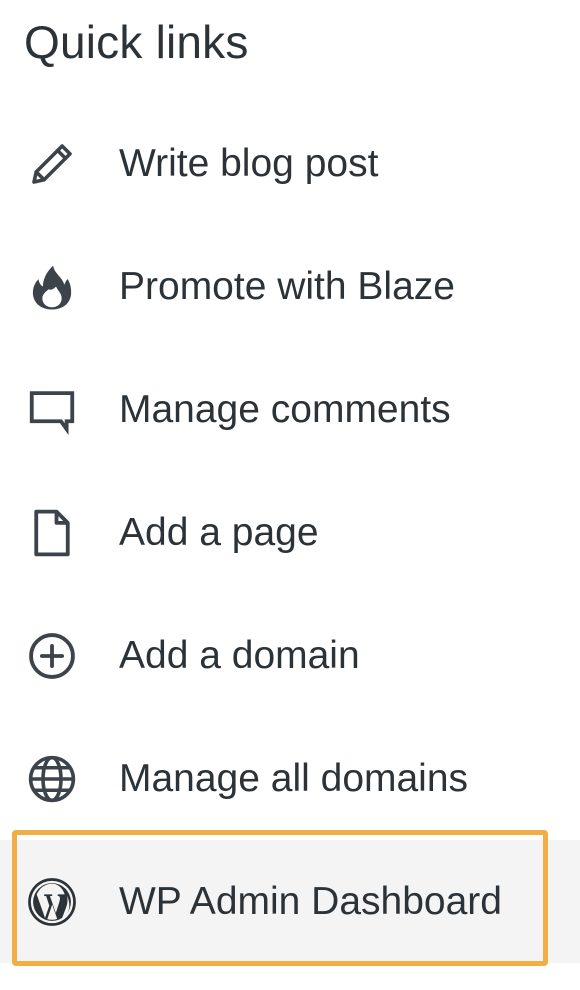 The height and width of the screenshot is (990, 580). I want to click on wp-admin-dashboard-label: WP Admin Dashboard, so click(310, 901).